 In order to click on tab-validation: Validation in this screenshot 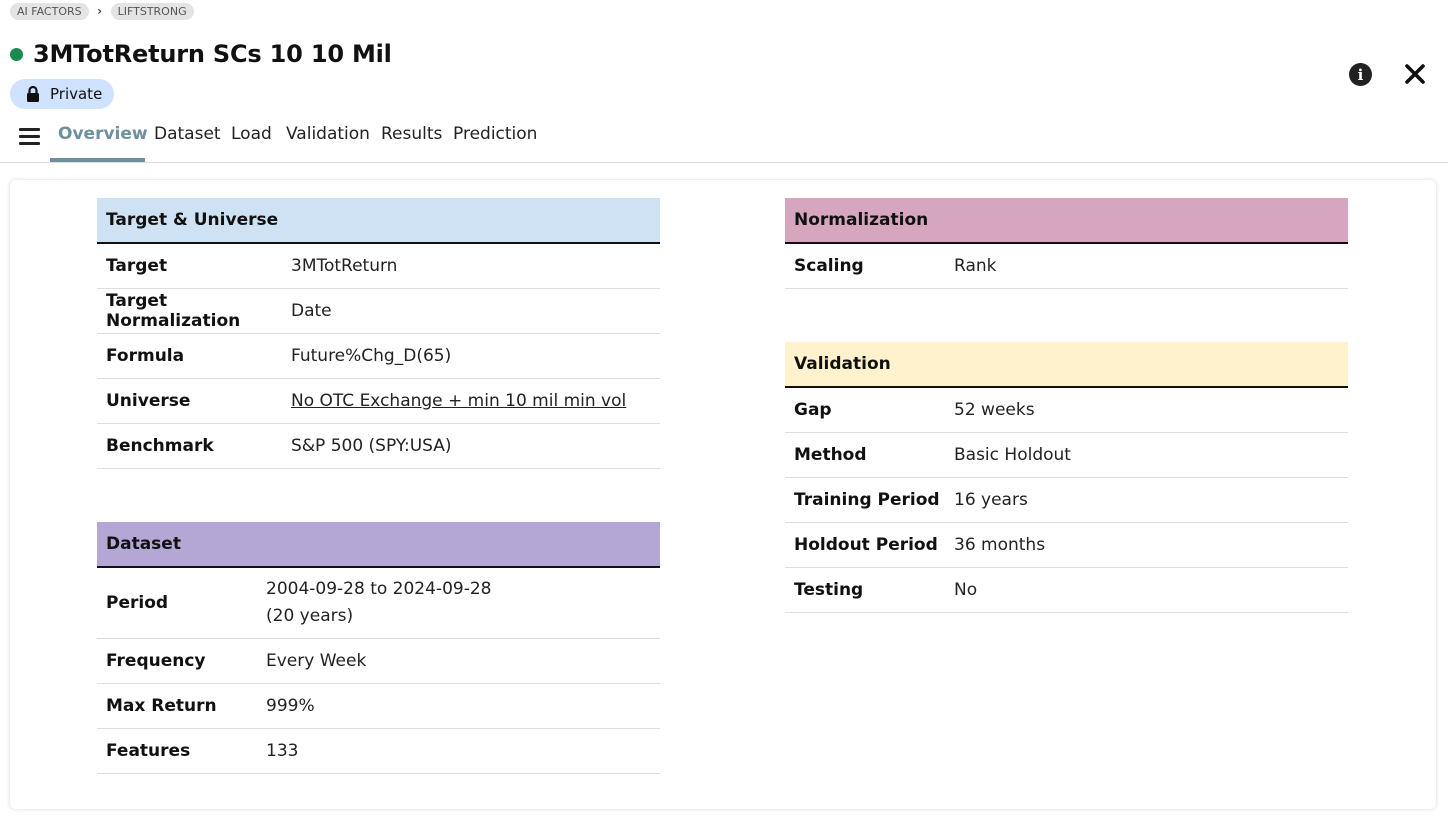, I will do `click(328, 134)`.